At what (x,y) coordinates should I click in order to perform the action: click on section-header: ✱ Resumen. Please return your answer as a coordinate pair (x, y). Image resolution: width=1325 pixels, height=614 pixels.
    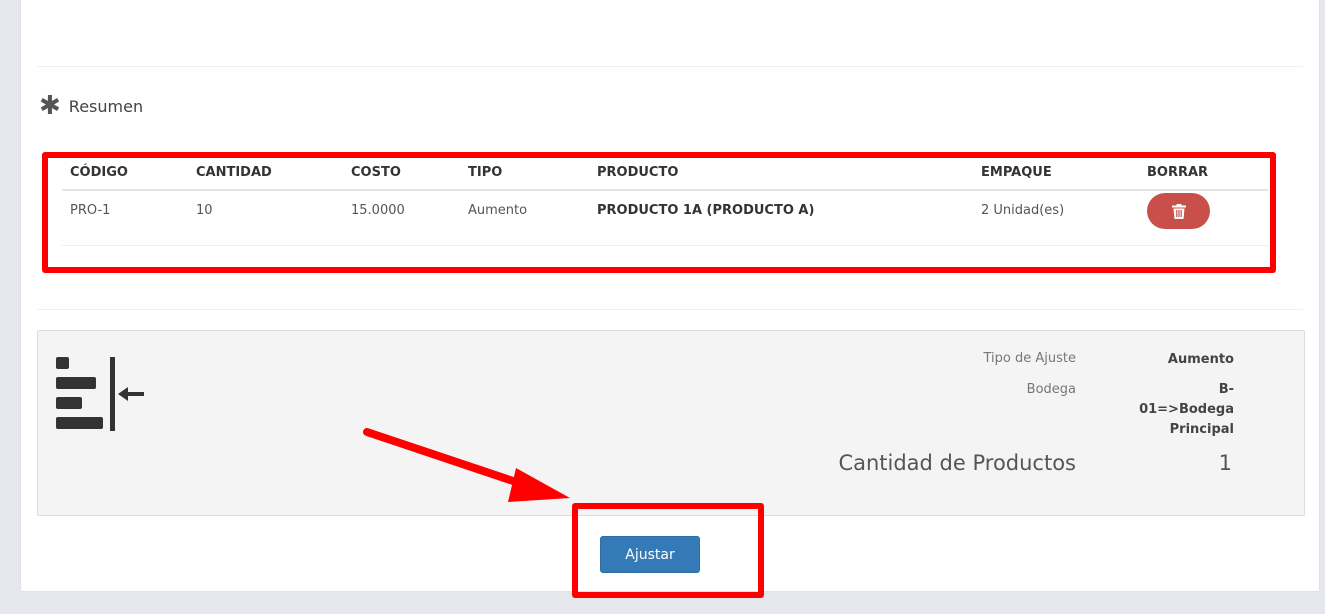
    Looking at the image, I should click on (91, 106).